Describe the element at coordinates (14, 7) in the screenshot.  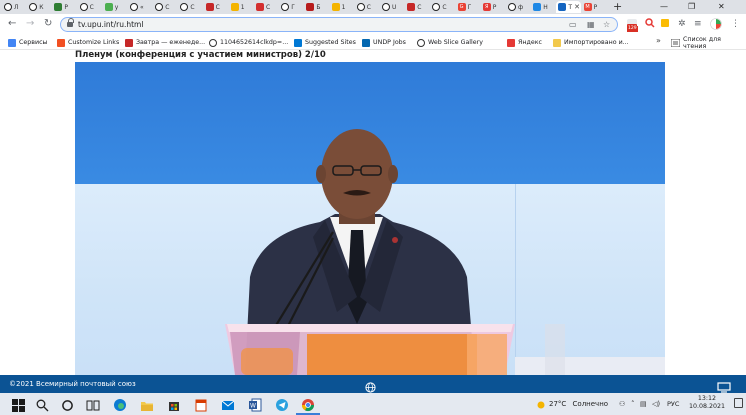
I see `browser-tab: Л` at that location.